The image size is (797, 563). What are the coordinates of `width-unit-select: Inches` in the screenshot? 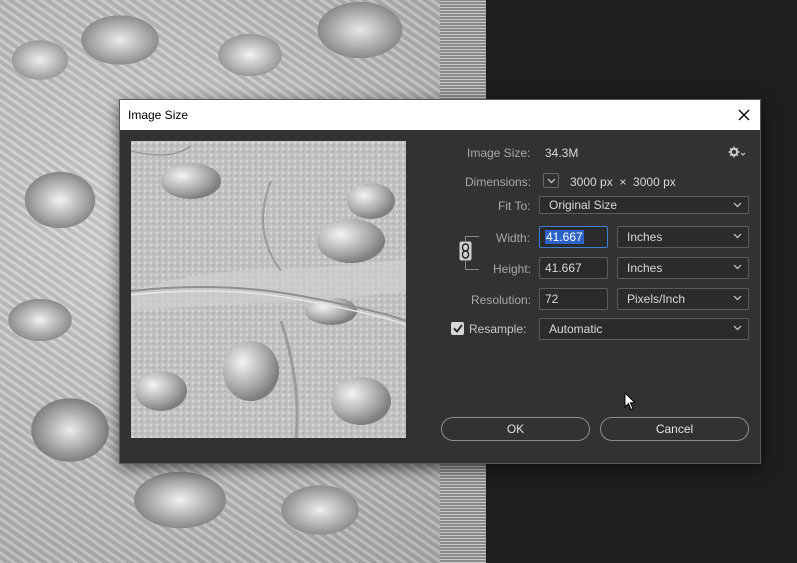 It's located at (683, 237).